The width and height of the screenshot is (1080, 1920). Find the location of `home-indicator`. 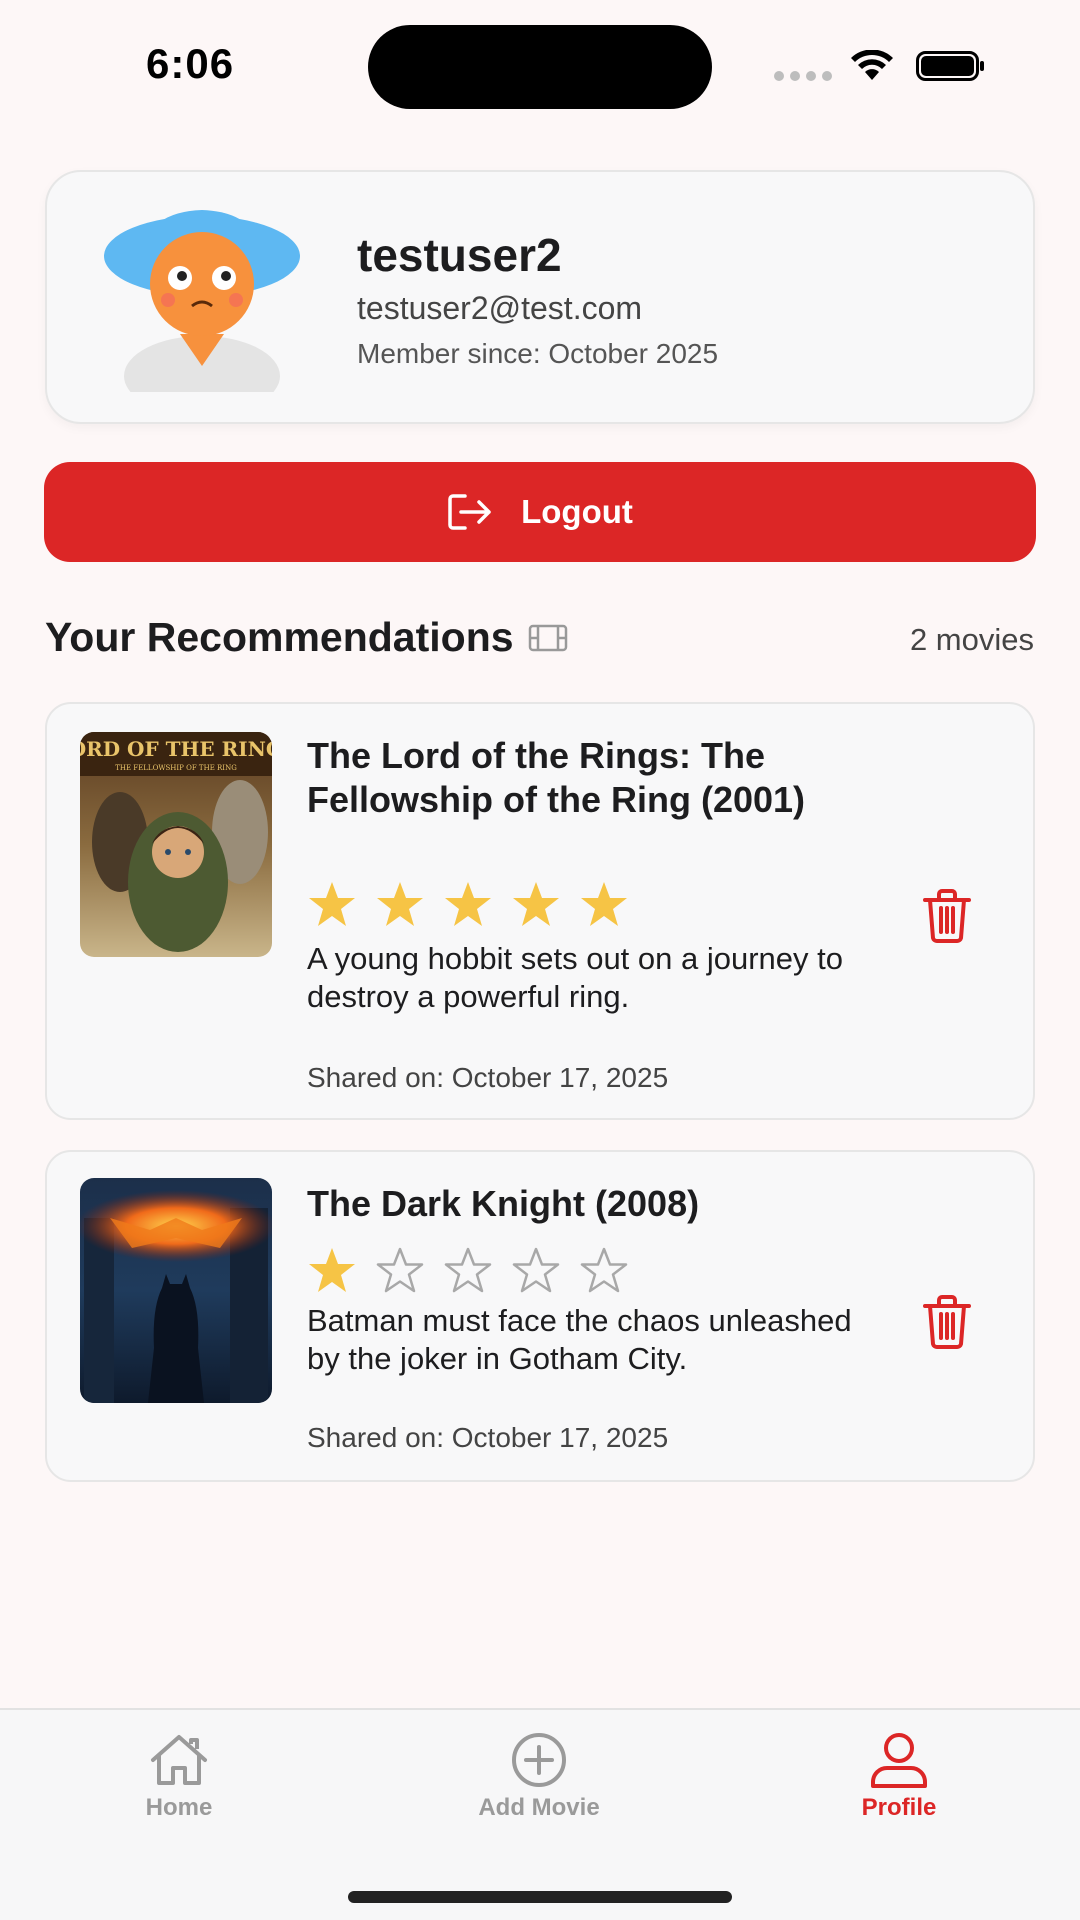

home-indicator is located at coordinates (540, 1897).